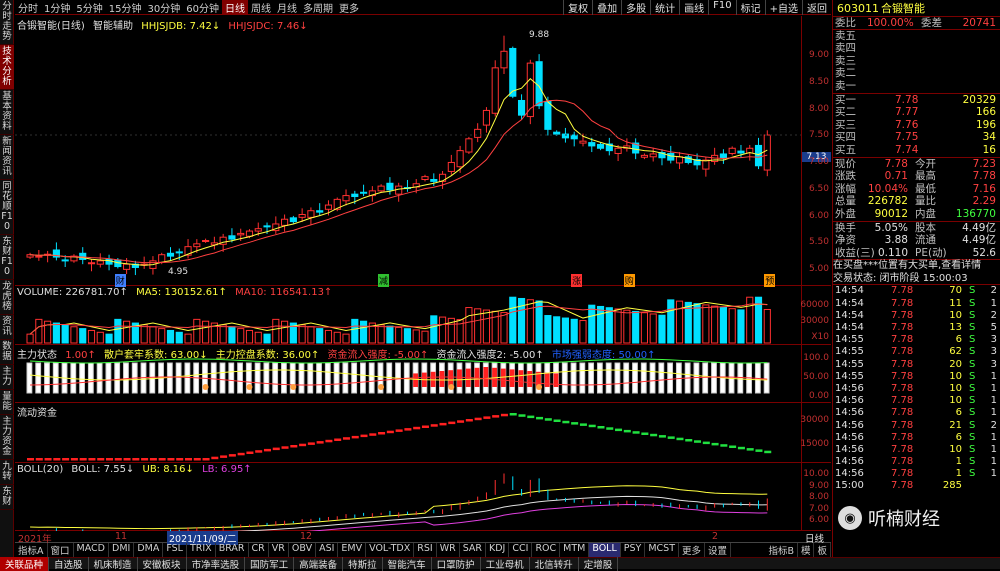 The height and width of the screenshot is (571, 1000). What do you see at coordinates (456, 563) in the screenshot?
I see `sector-tab-9: 口罩防护` at bounding box center [456, 563].